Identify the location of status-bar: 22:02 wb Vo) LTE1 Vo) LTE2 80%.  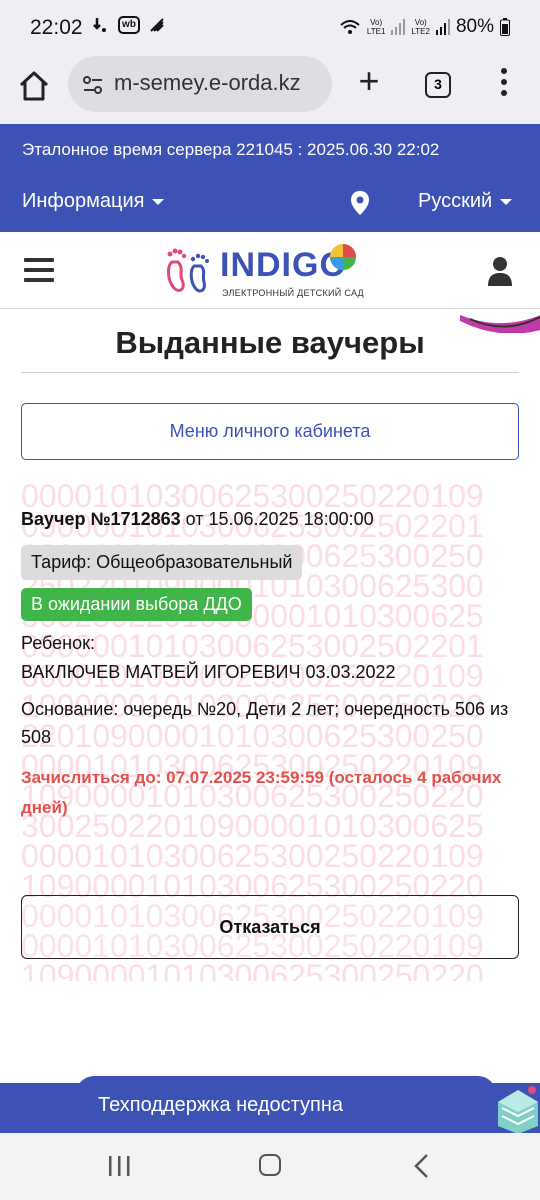
(270, 28).